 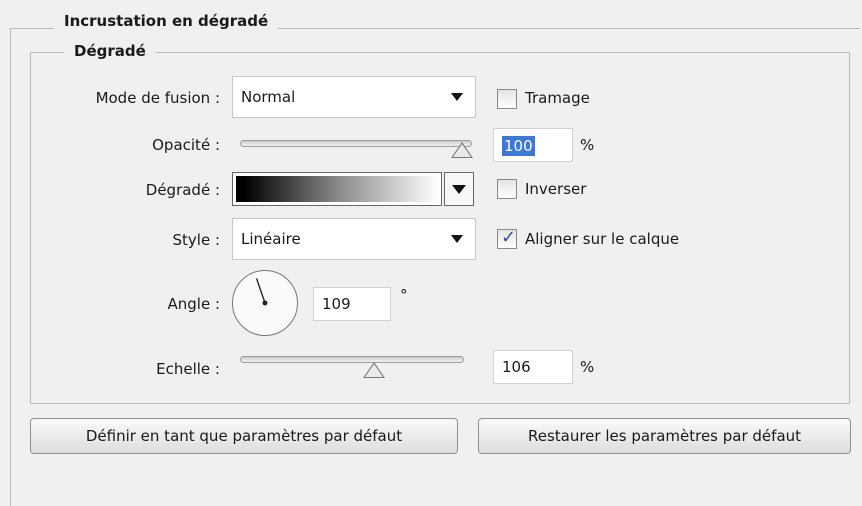 What do you see at coordinates (404, 295) in the screenshot?
I see `angle-unit: °` at bounding box center [404, 295].